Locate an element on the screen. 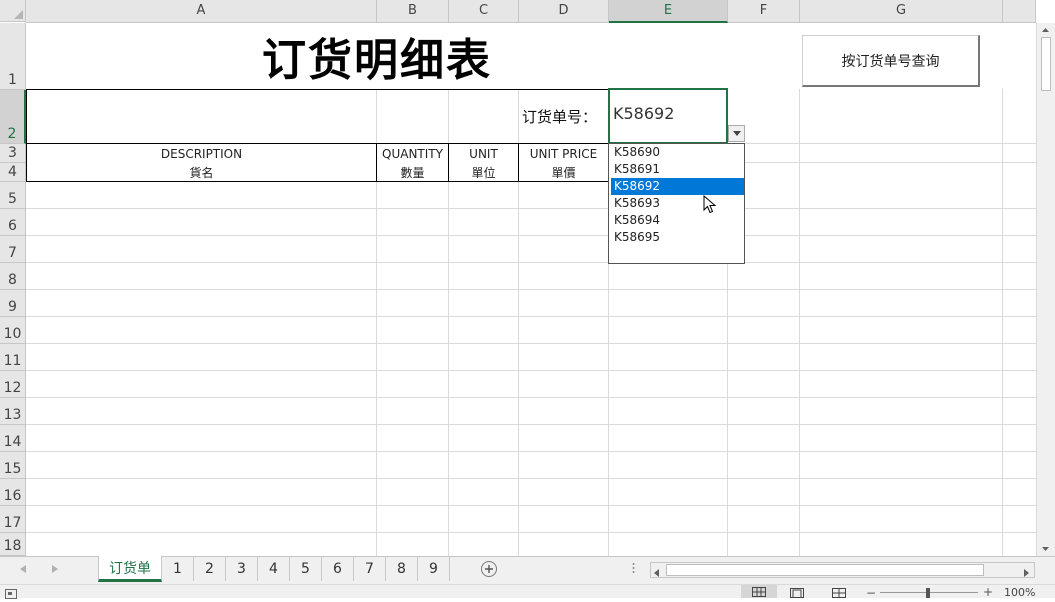 This screenshot has width=1055, height=602. zoom-level: 100% is located at coordinates (1019, 592).